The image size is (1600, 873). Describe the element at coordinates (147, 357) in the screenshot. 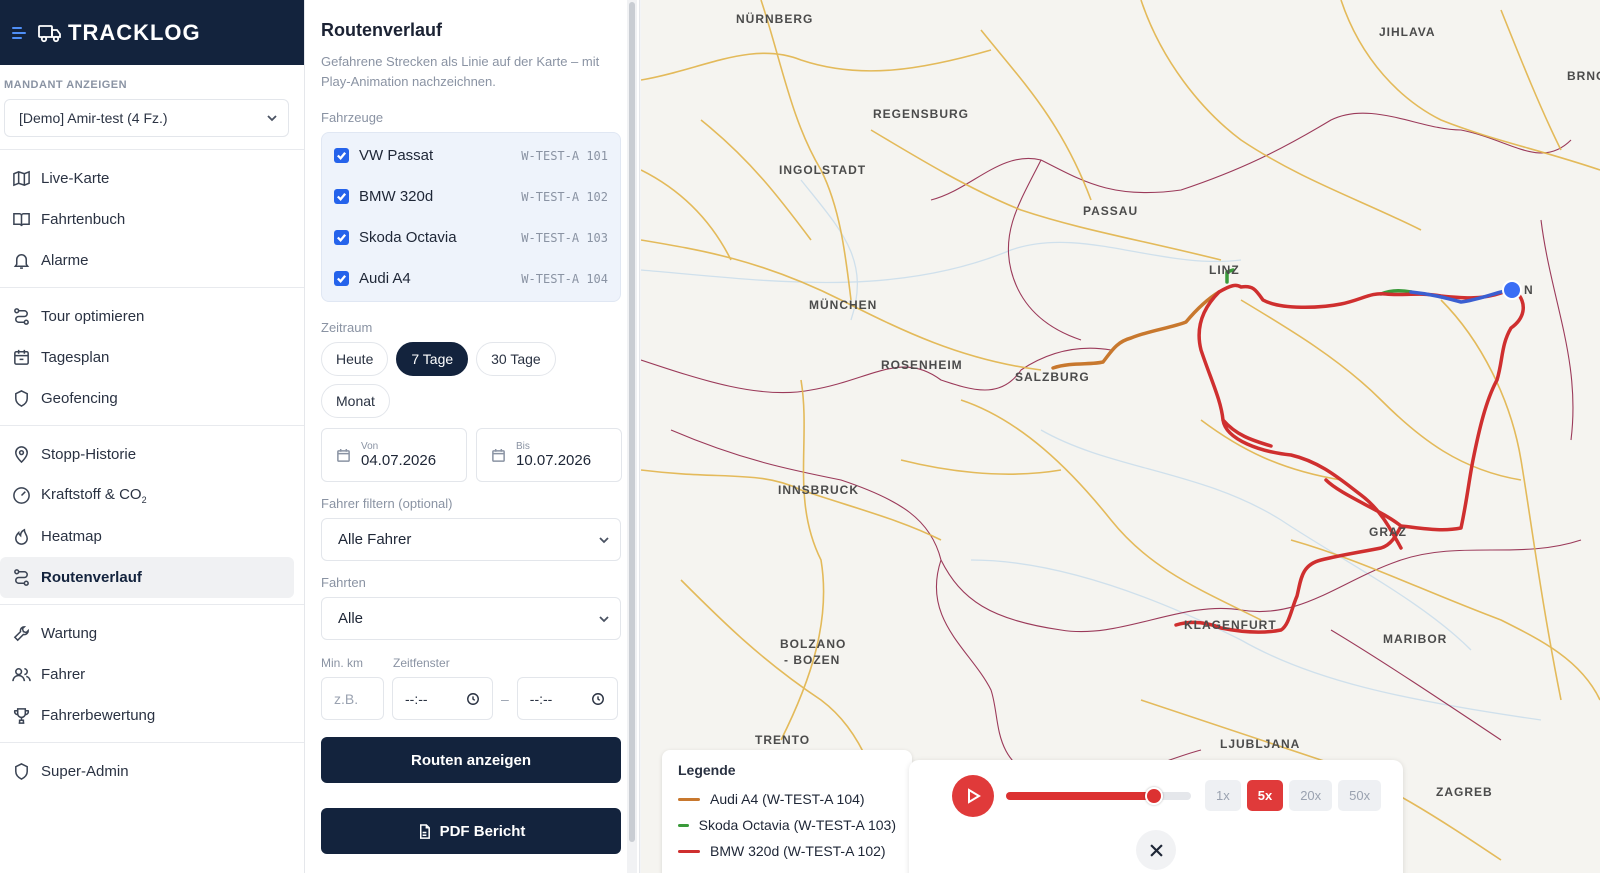

I see `nav-tagesplan: Tagesplan` at that location.